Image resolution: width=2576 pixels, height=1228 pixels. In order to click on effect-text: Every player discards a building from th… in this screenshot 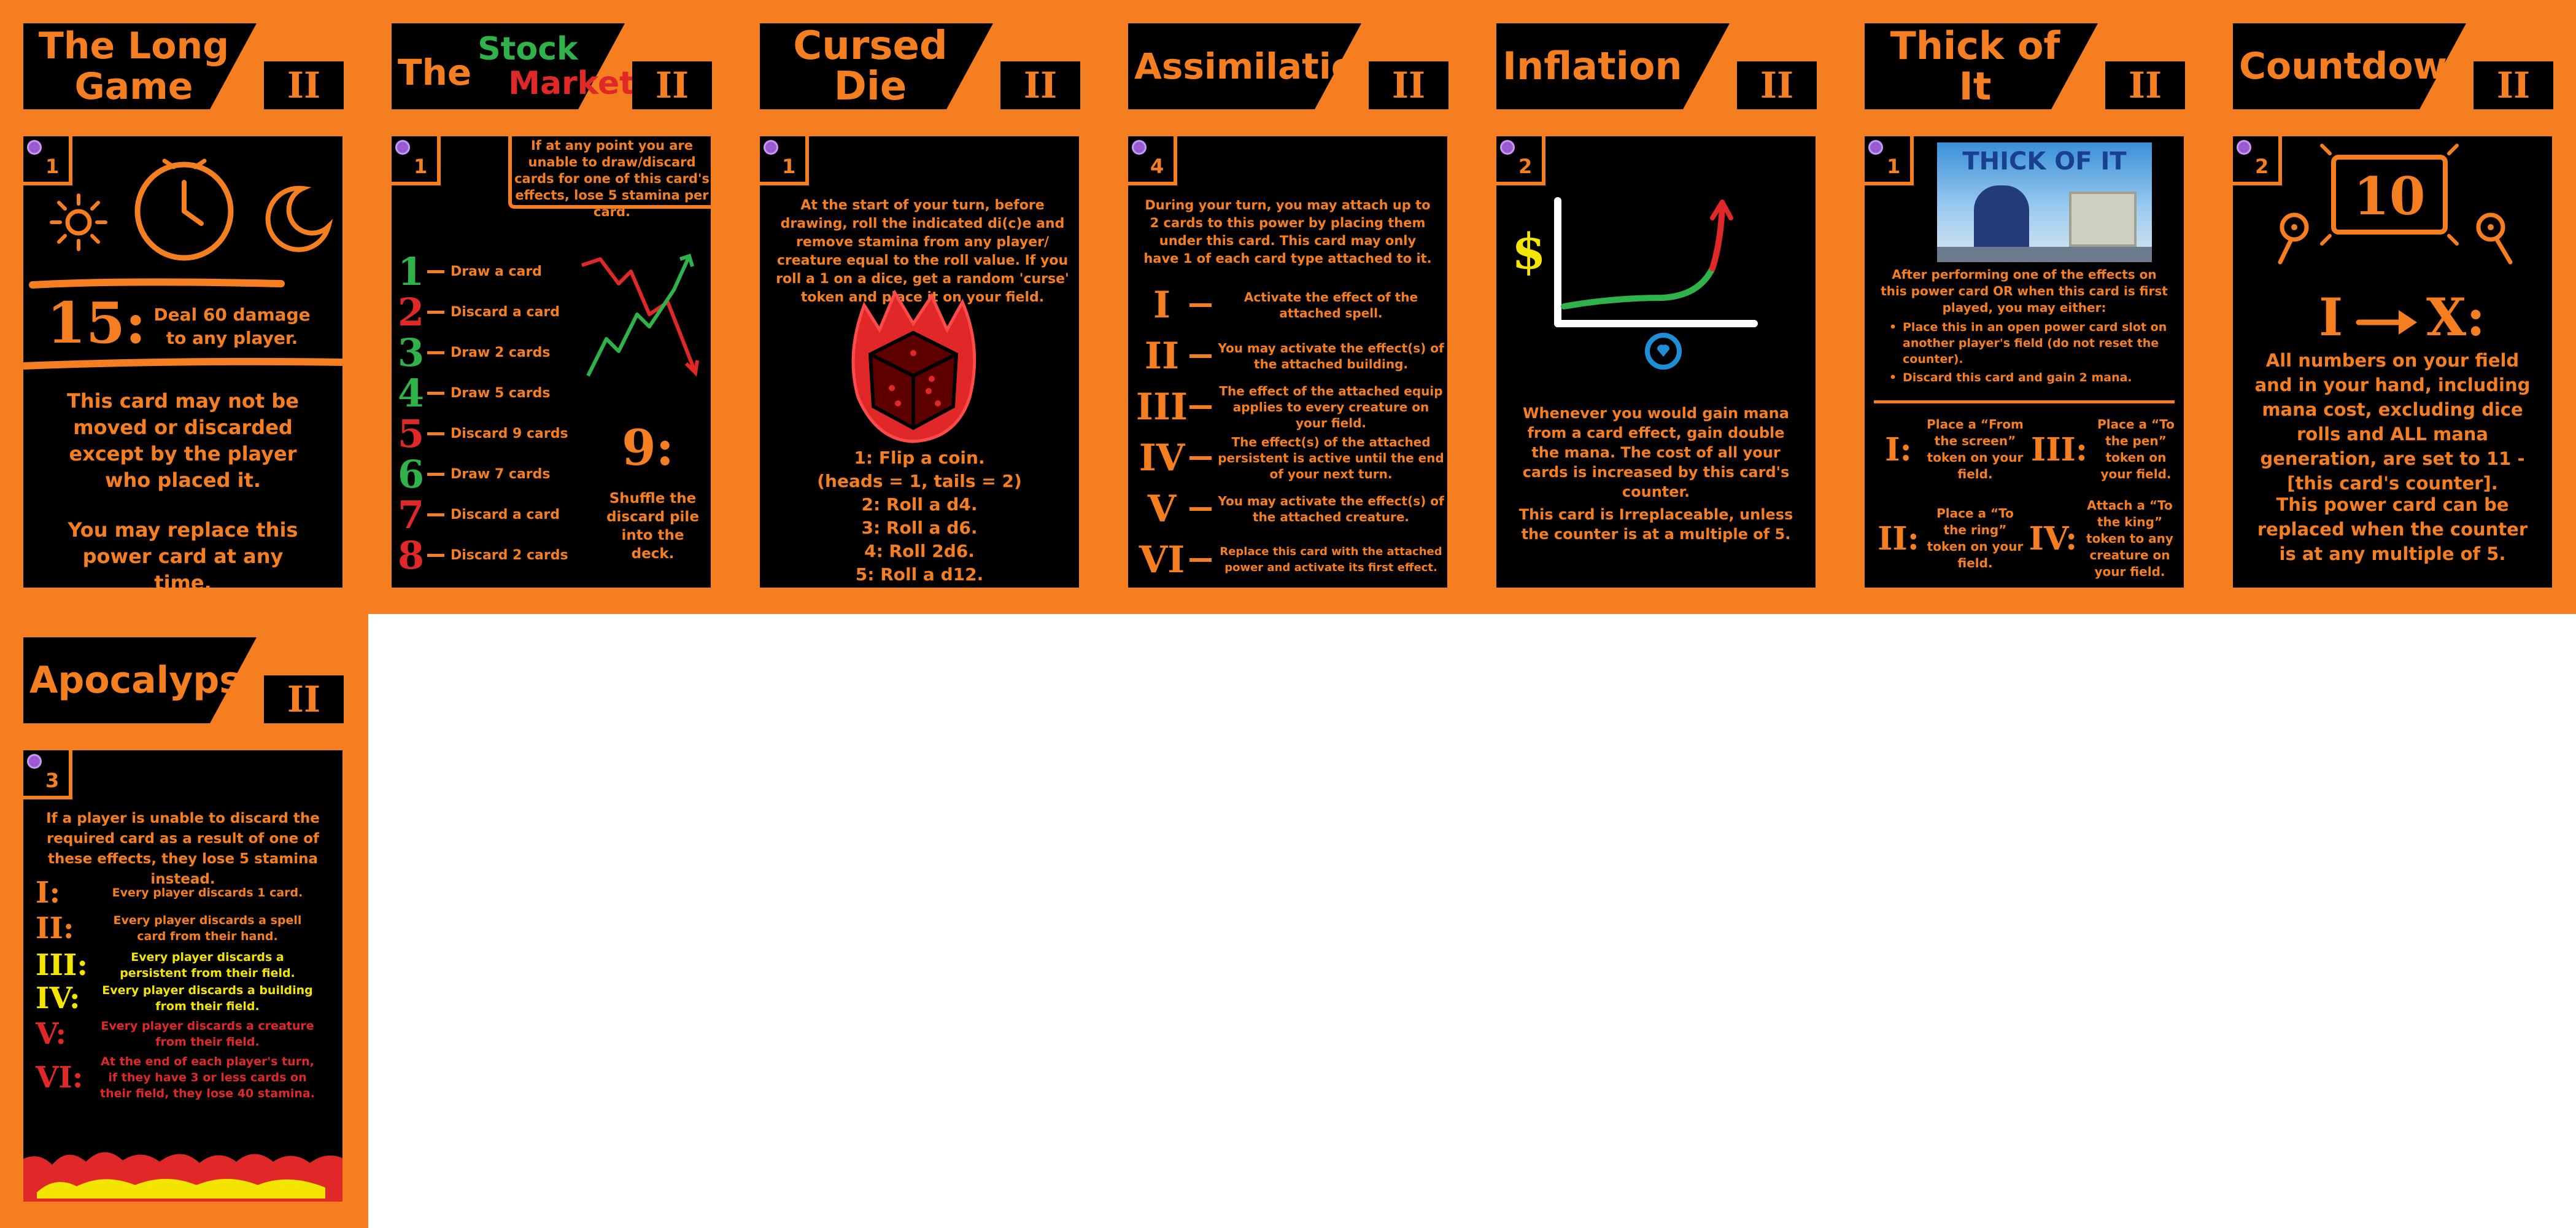, I will do `click(207, 999)`.